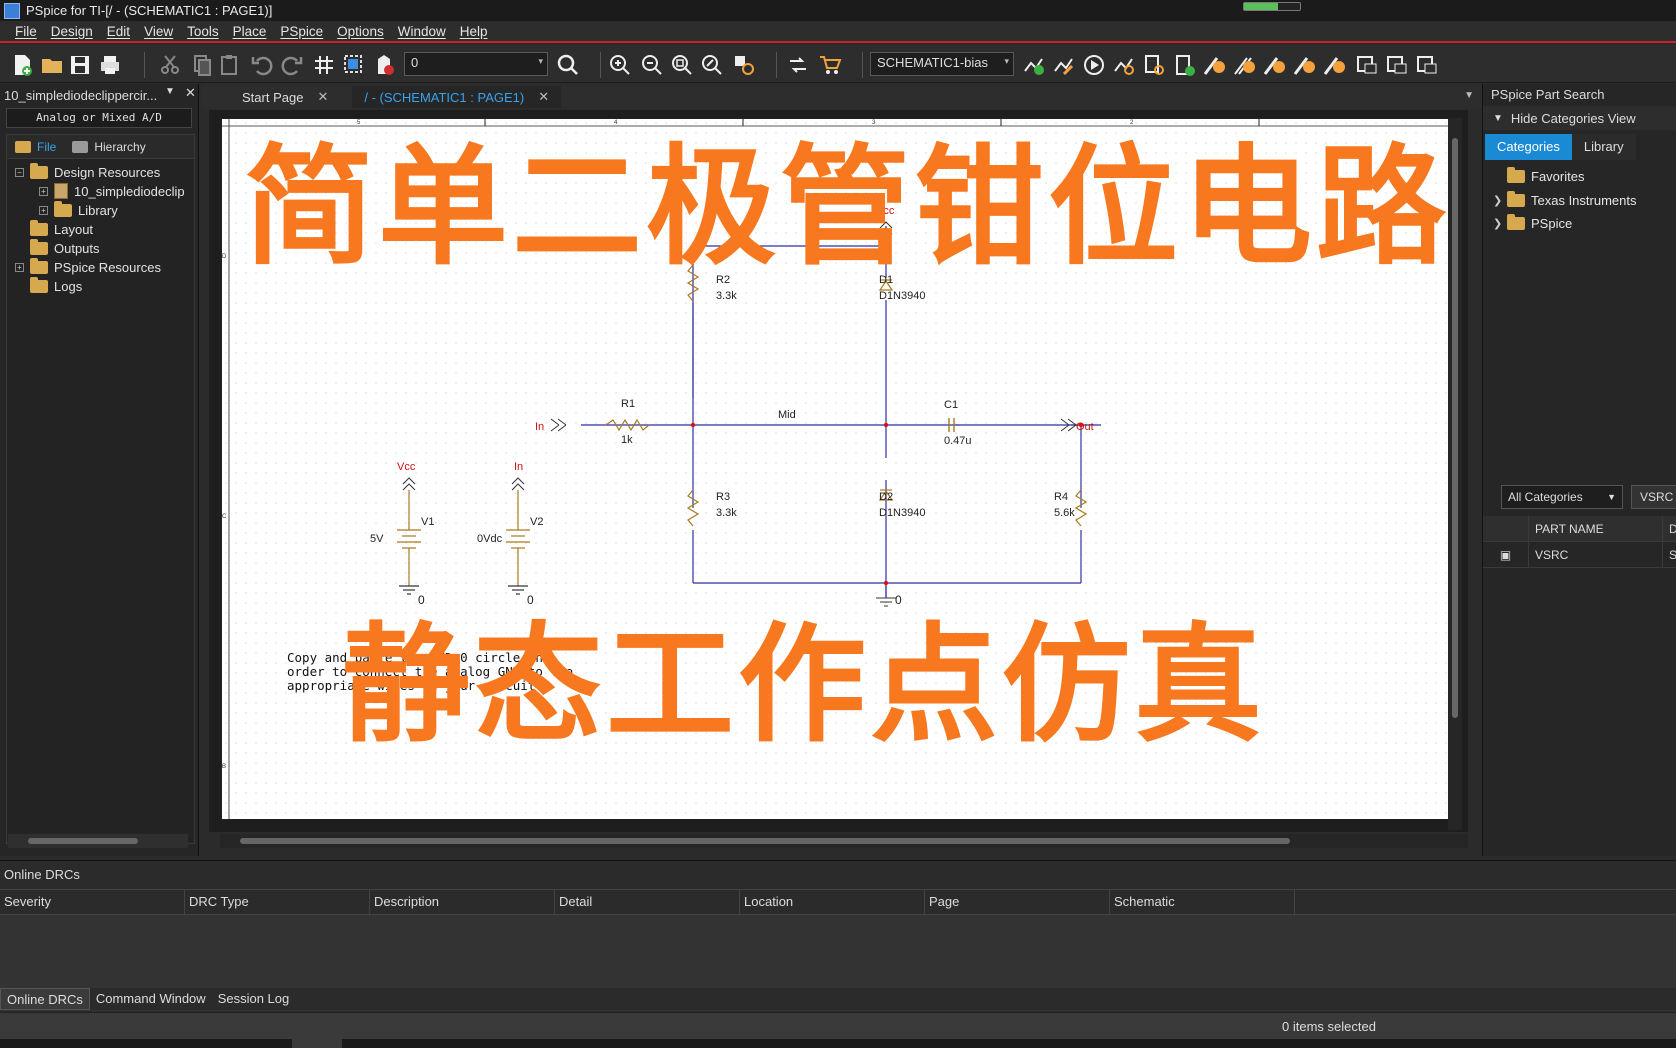  I want to click on canvas-vertical-scrollbar, so click(1455, 474).